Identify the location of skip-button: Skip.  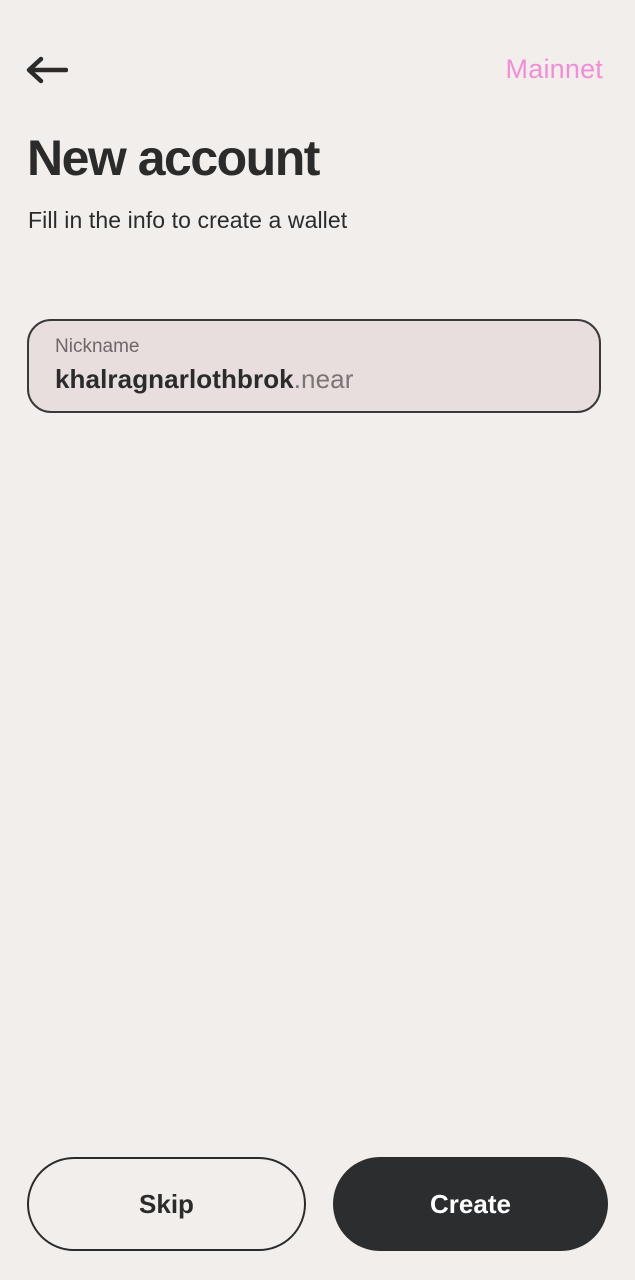
(166, 1204).